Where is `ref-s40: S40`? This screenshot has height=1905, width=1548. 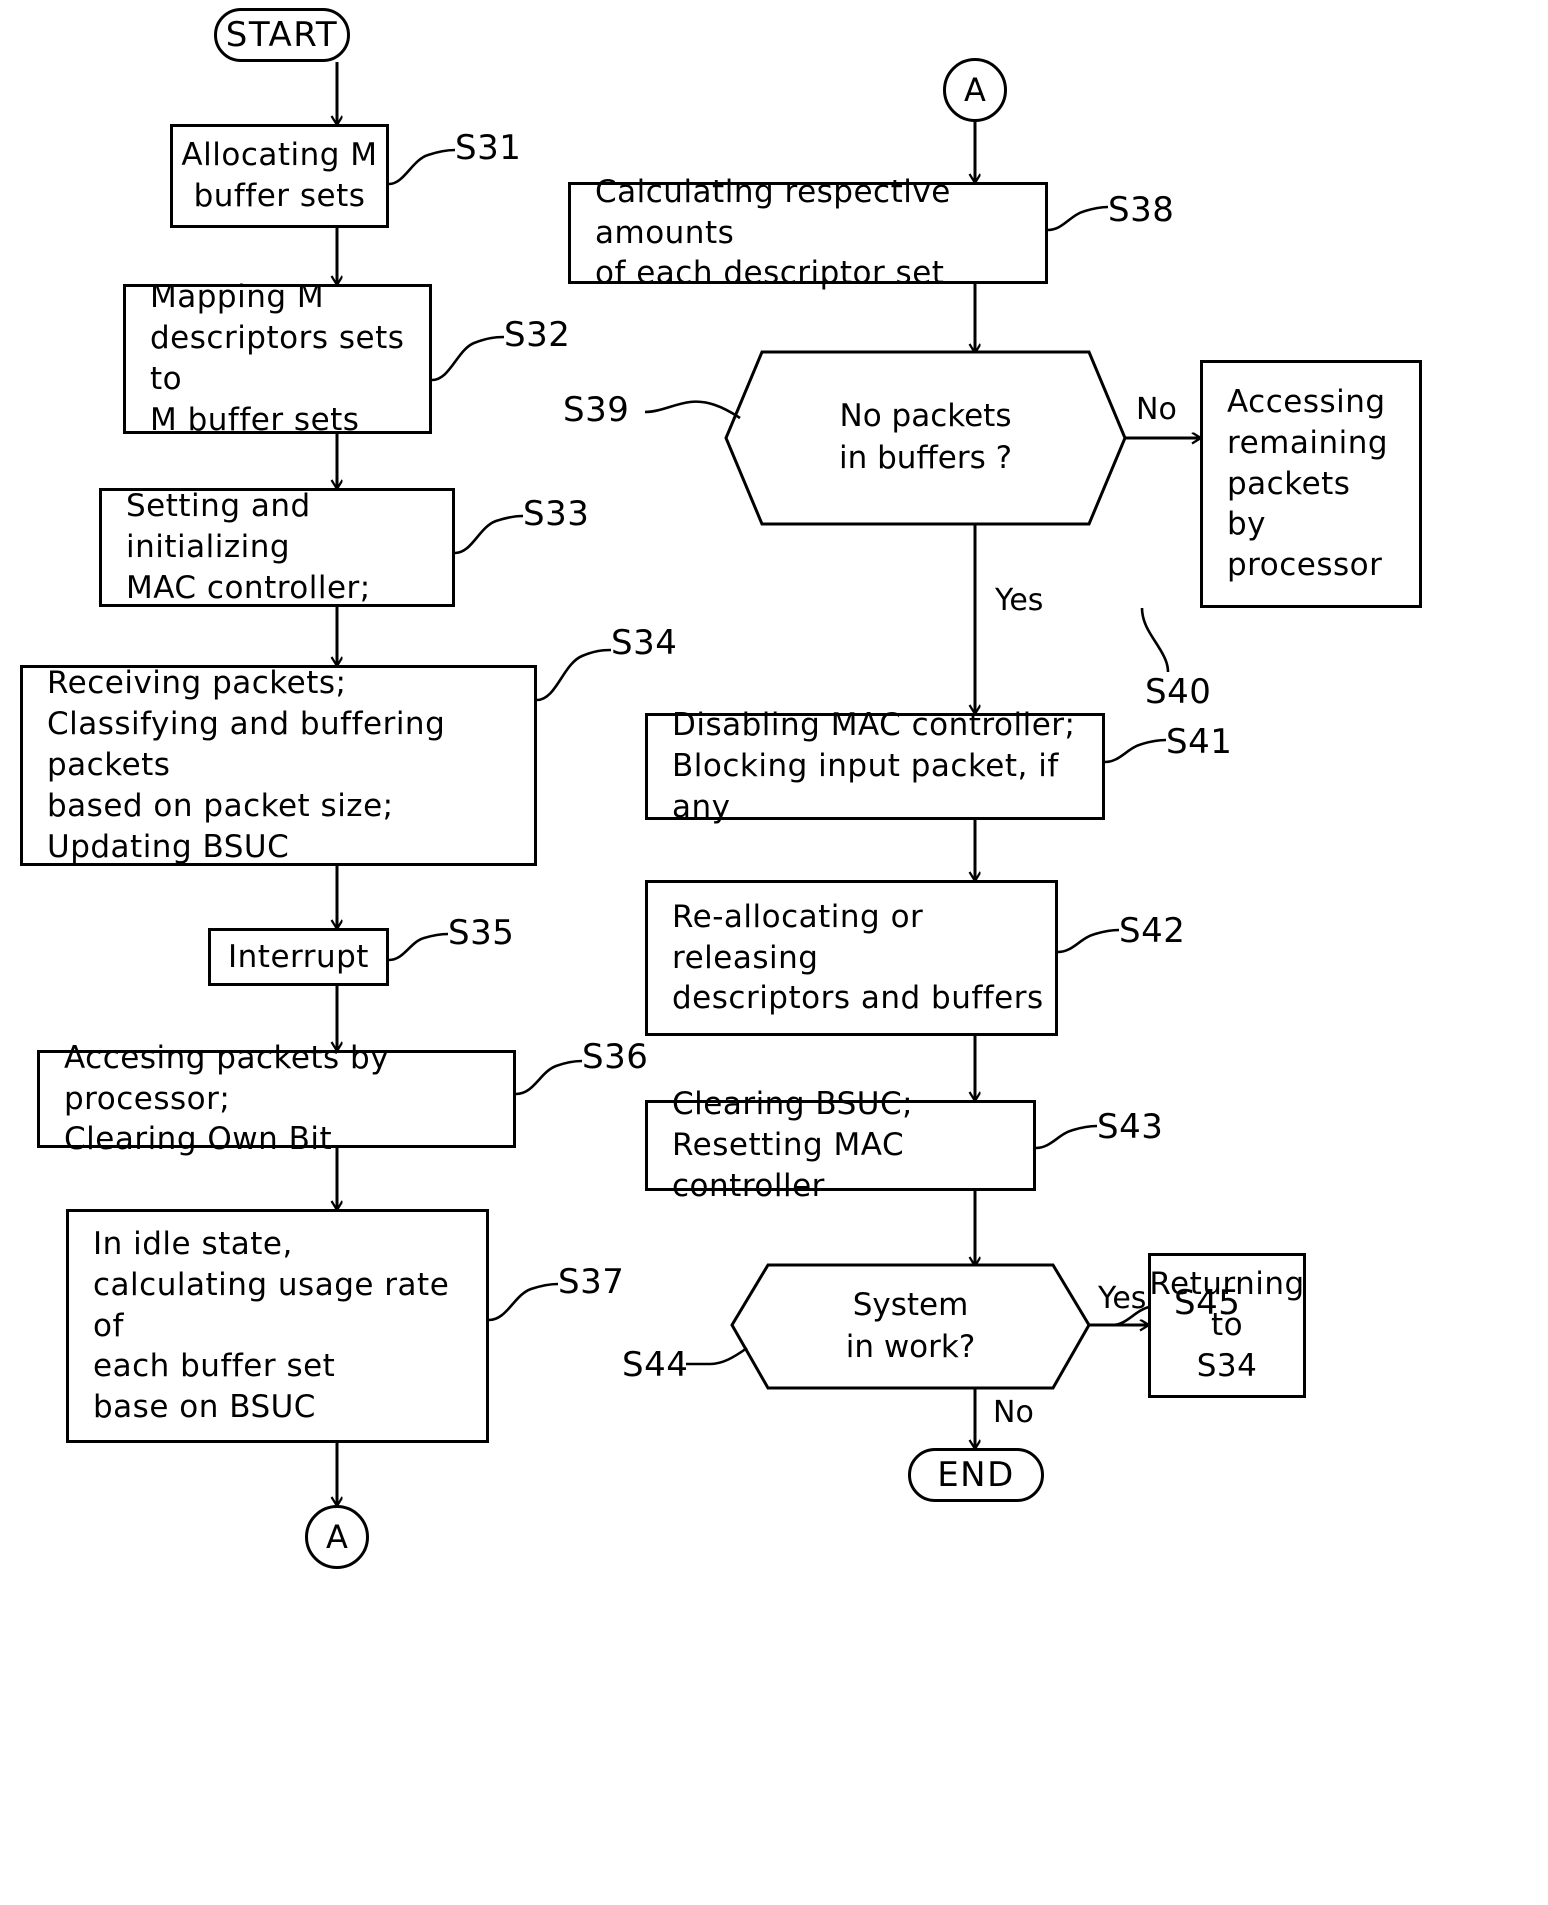
ref-s40: S40 is located at coordinates (1178, 692).